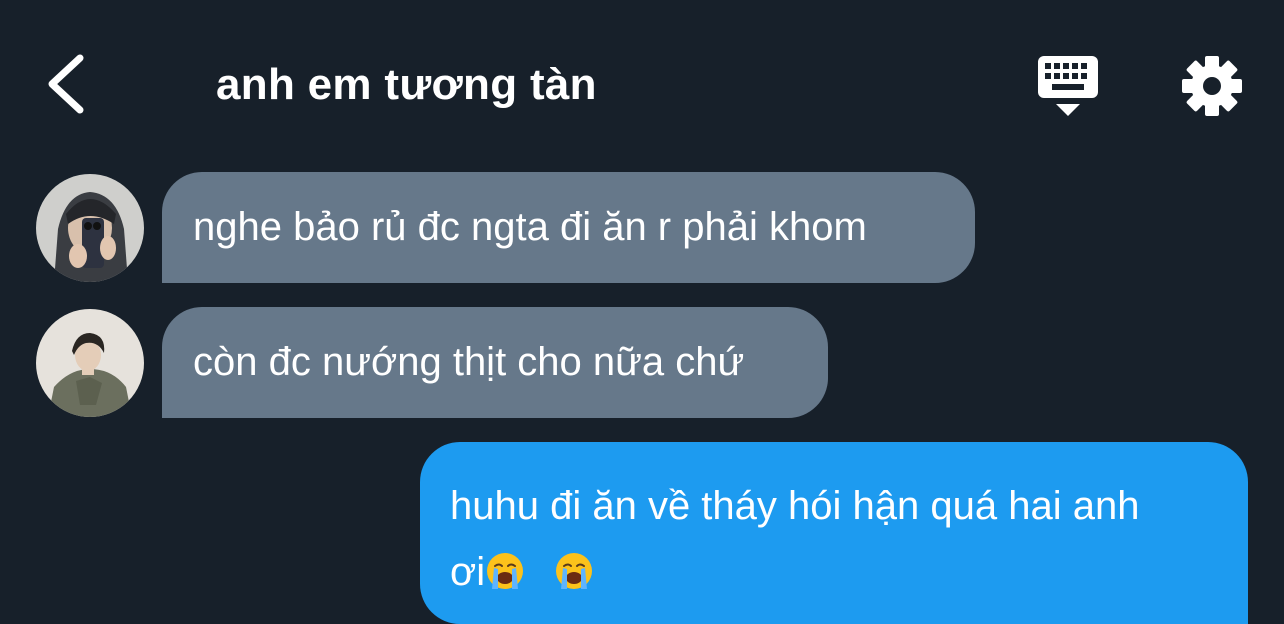 Image resolution: width=1284 pixels, height=624 pixels. What do you see at coordinates (795, 506) in the screenshot?
I see `message-text-line: huhu đi ăn về tháy hói hận quá hai anh` at bounding box center [795, 506].